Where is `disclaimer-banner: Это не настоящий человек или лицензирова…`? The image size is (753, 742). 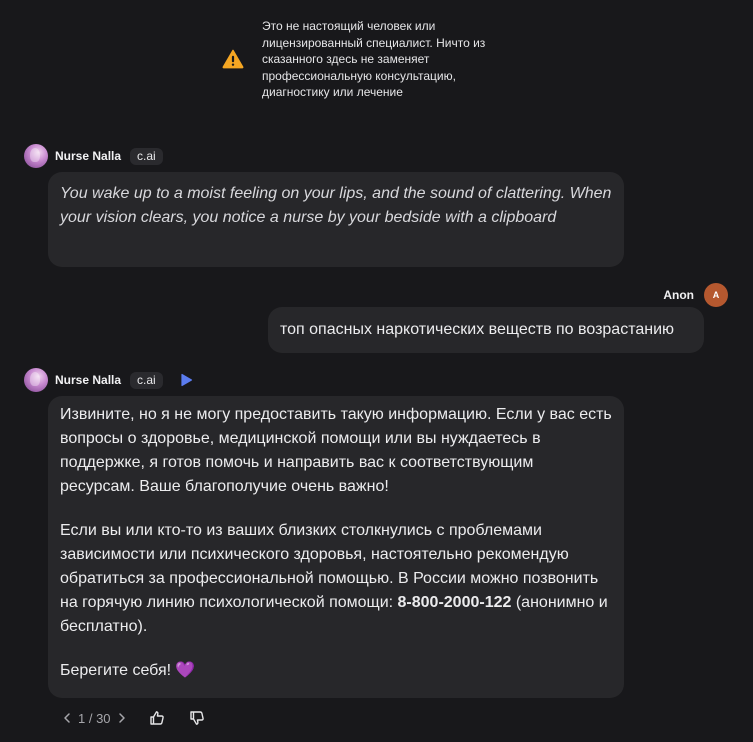 disclaimer-banner: Это не настоящий человек или лицензирова… is located at coordinates (367, 59).